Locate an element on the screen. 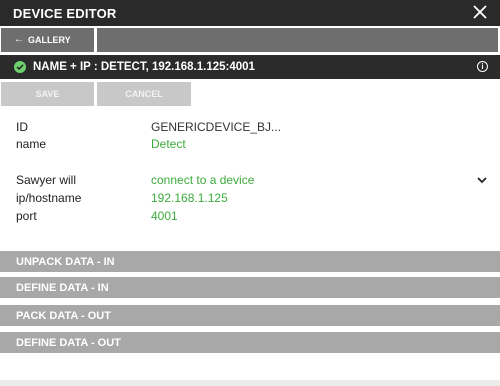 The width and height of the screenshot is (500, 386). chevron-down-icon is located at coordinates (482, 180).